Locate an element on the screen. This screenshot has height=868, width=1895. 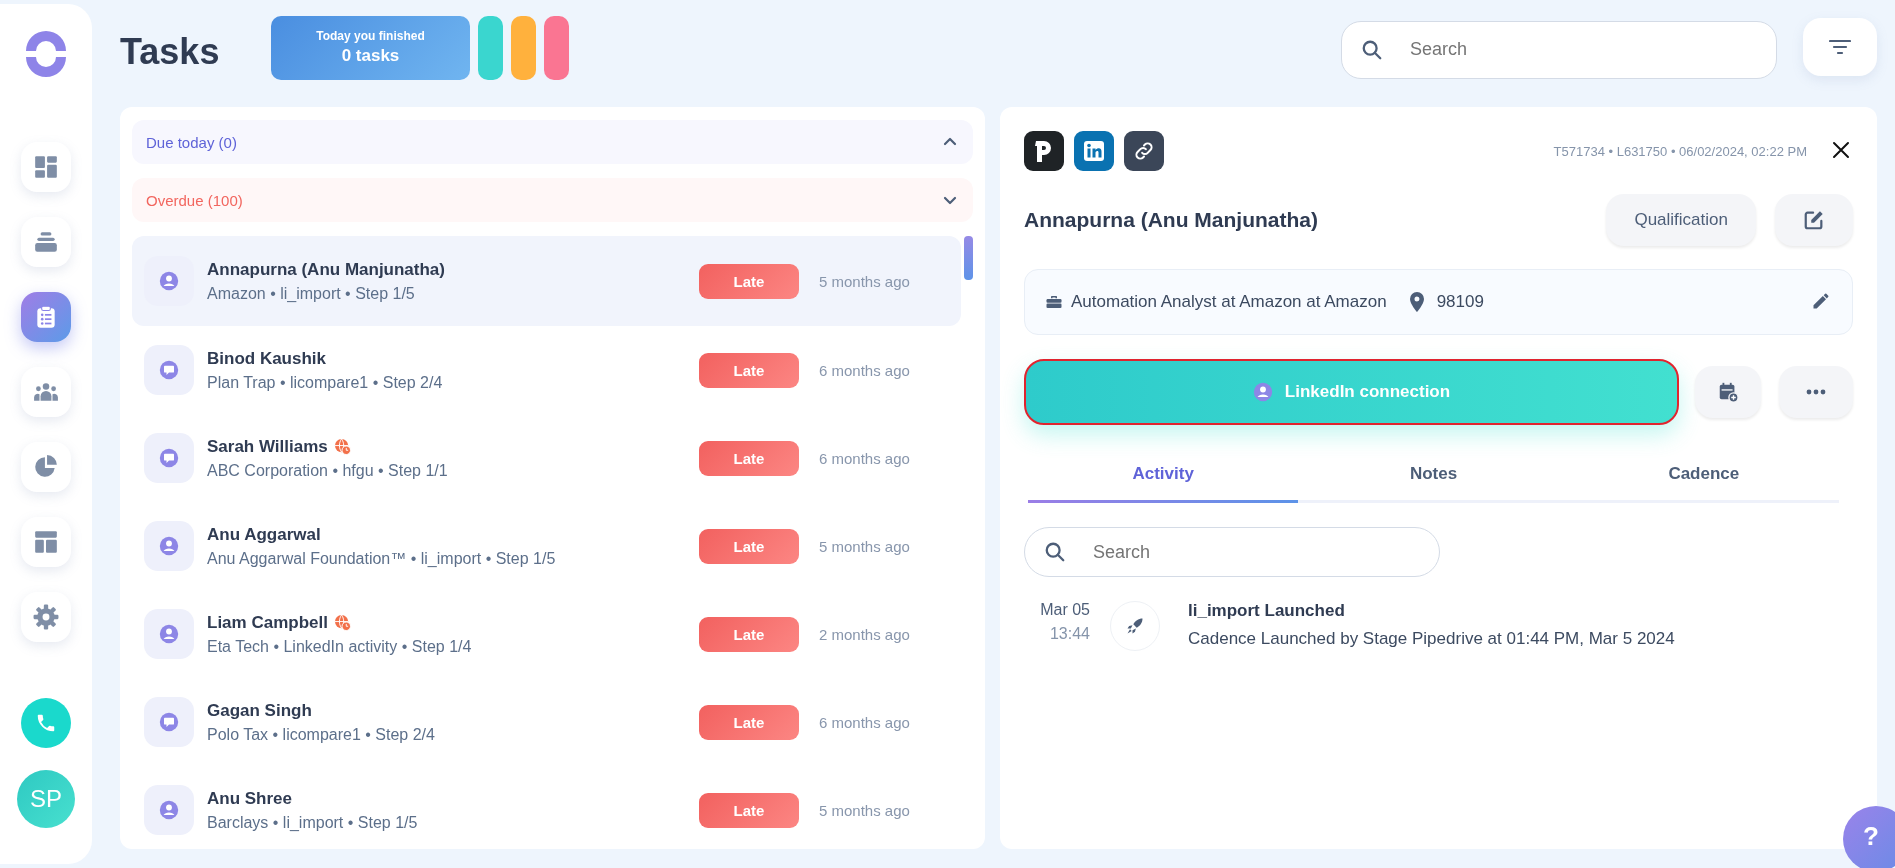
task-row: Binod Kaushik Plan Trap • licompare1 • Step 2/4 Late 6 months ago is located at coordinates (546, 370).